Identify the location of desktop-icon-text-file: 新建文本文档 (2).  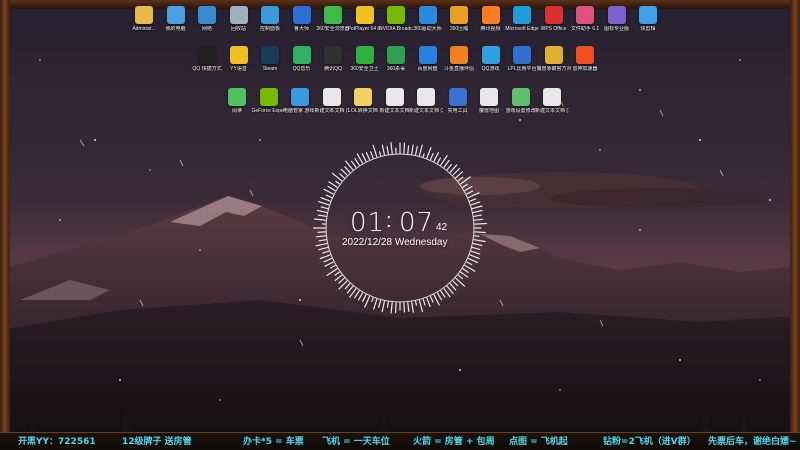
(332, 101).